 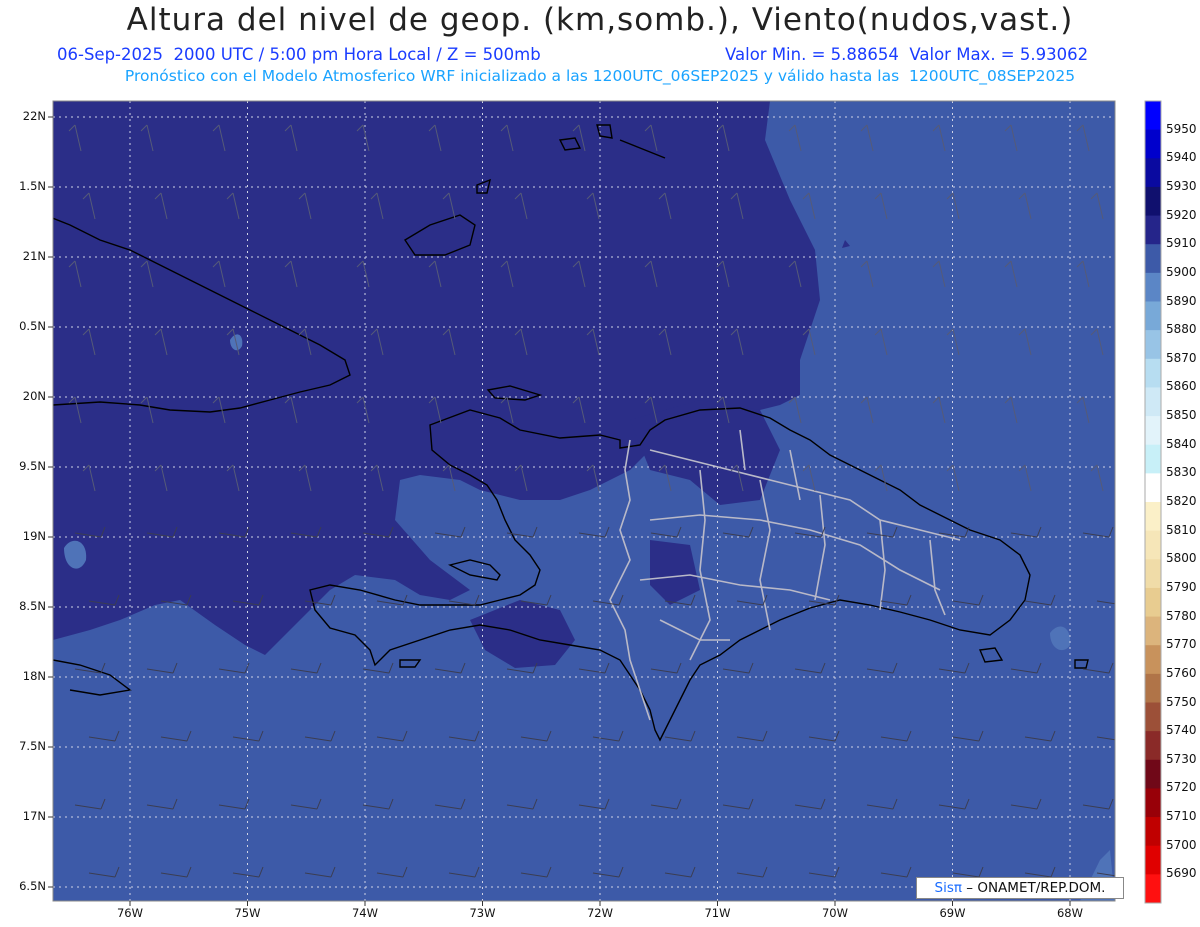 What do you see at coordinates (1181, 443) in the screenshot?
I see `colorbar-level-label: 5840` at bounding box center [1181, 443].